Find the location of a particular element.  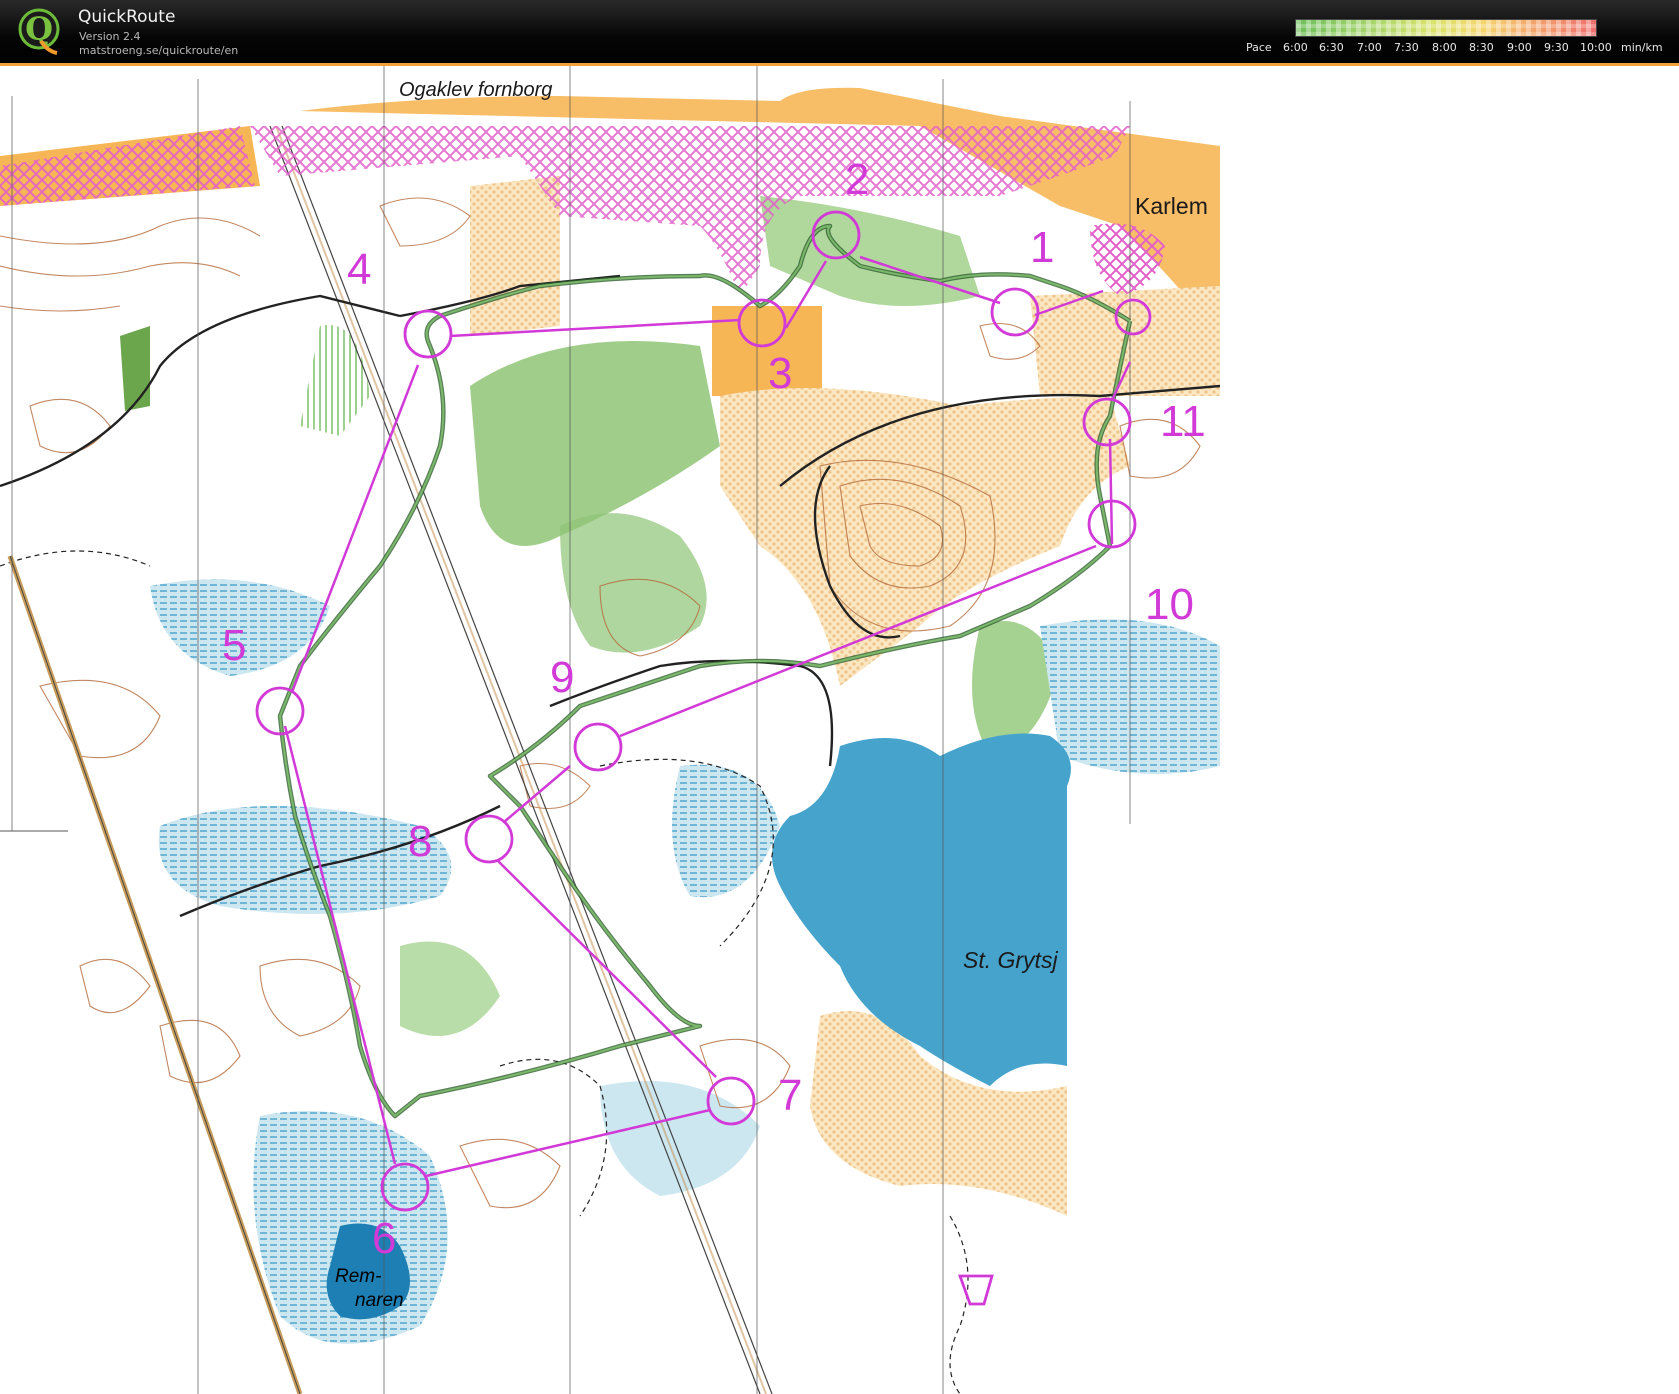

pace-tick: 8:30 is located at coordinates (1481, 47).